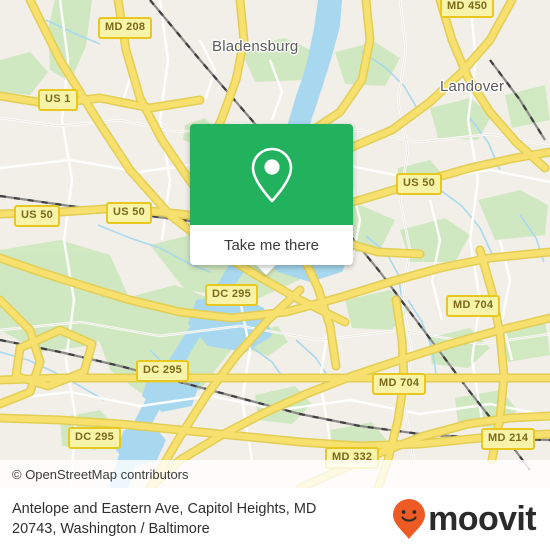  I want to click on road-shield-md-208: MD 208, so click(125, 28).